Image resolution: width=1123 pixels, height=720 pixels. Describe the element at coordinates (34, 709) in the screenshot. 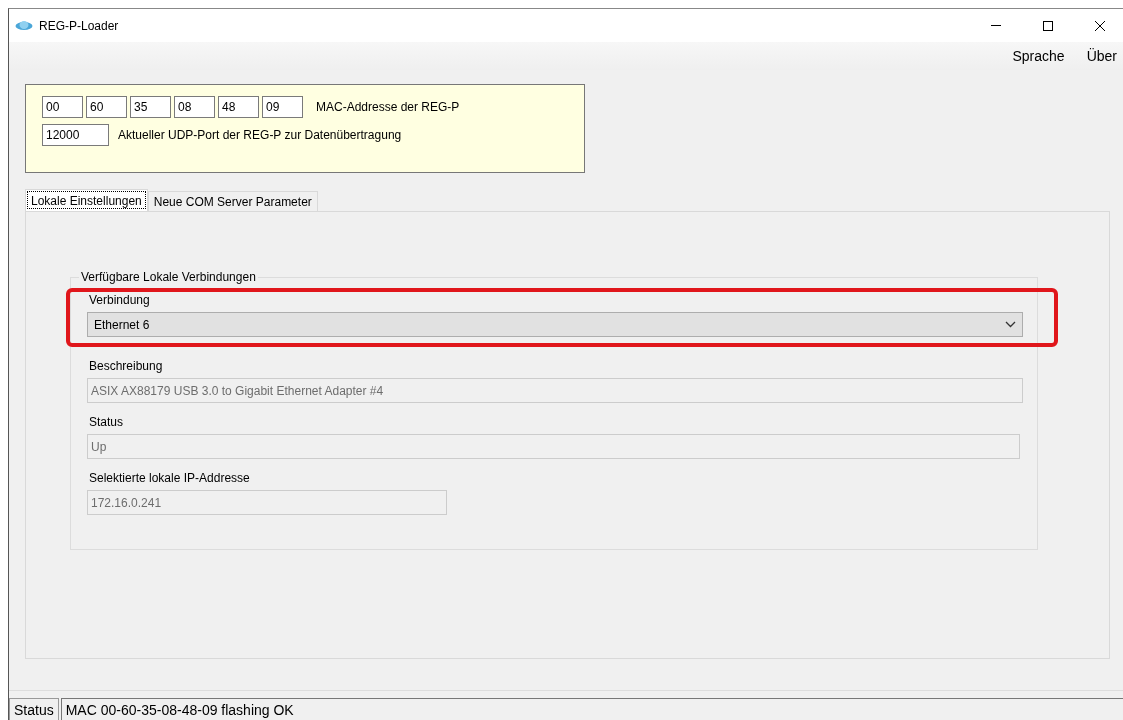

I see `status-label: Status` at that location.